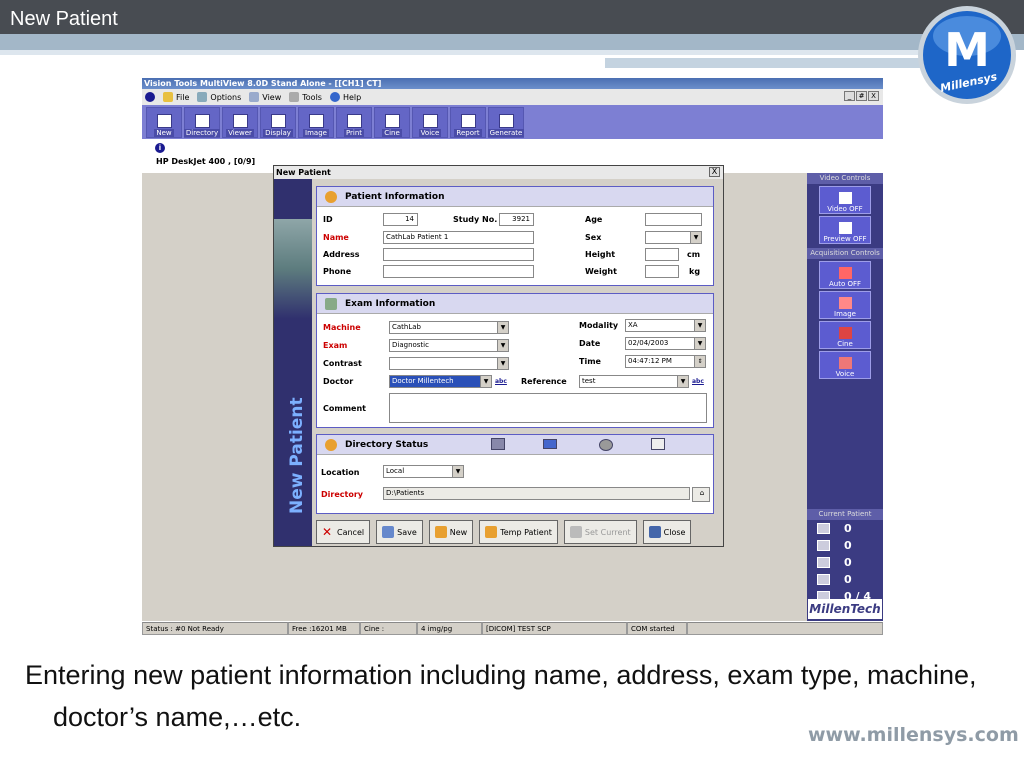  I want to click on toolbar-display-button: Display, so click(278, 122).